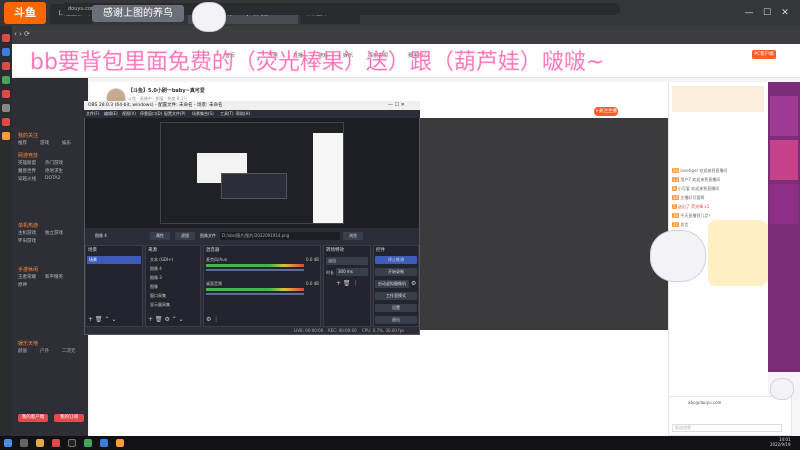 The height and width of the screenshot is (450, 800). What do you see at coordinates (44, 351) in the screenshot?
I see `sidebar-item: 户外` at bounding box center [44, 351].